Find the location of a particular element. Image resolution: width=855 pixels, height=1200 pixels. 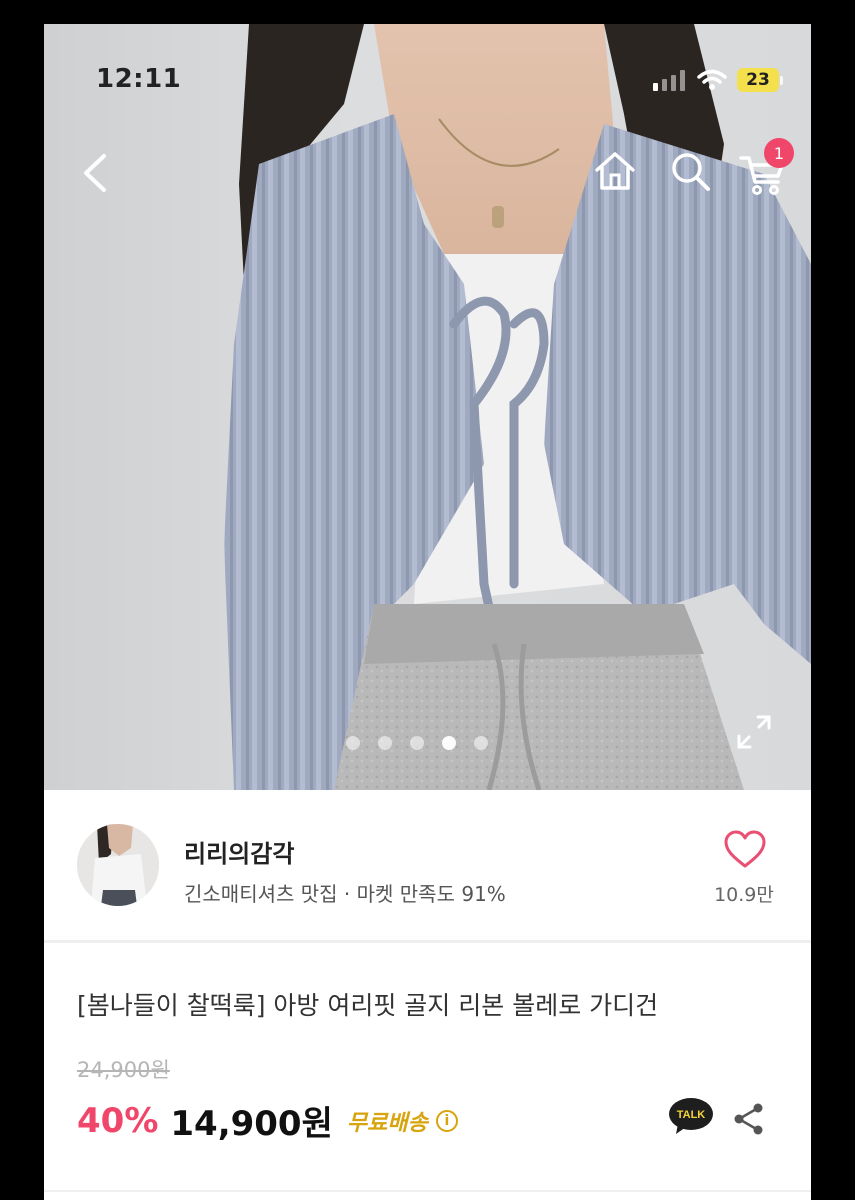

status-icons: 23 is located at coordinates (718, 80).